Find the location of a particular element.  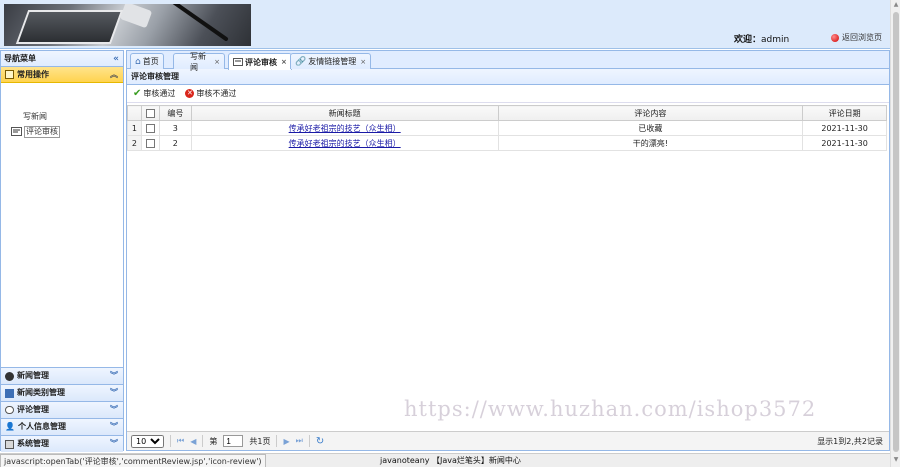

sidebar-title: 导航菜单 is located at coordinates (20, 58).